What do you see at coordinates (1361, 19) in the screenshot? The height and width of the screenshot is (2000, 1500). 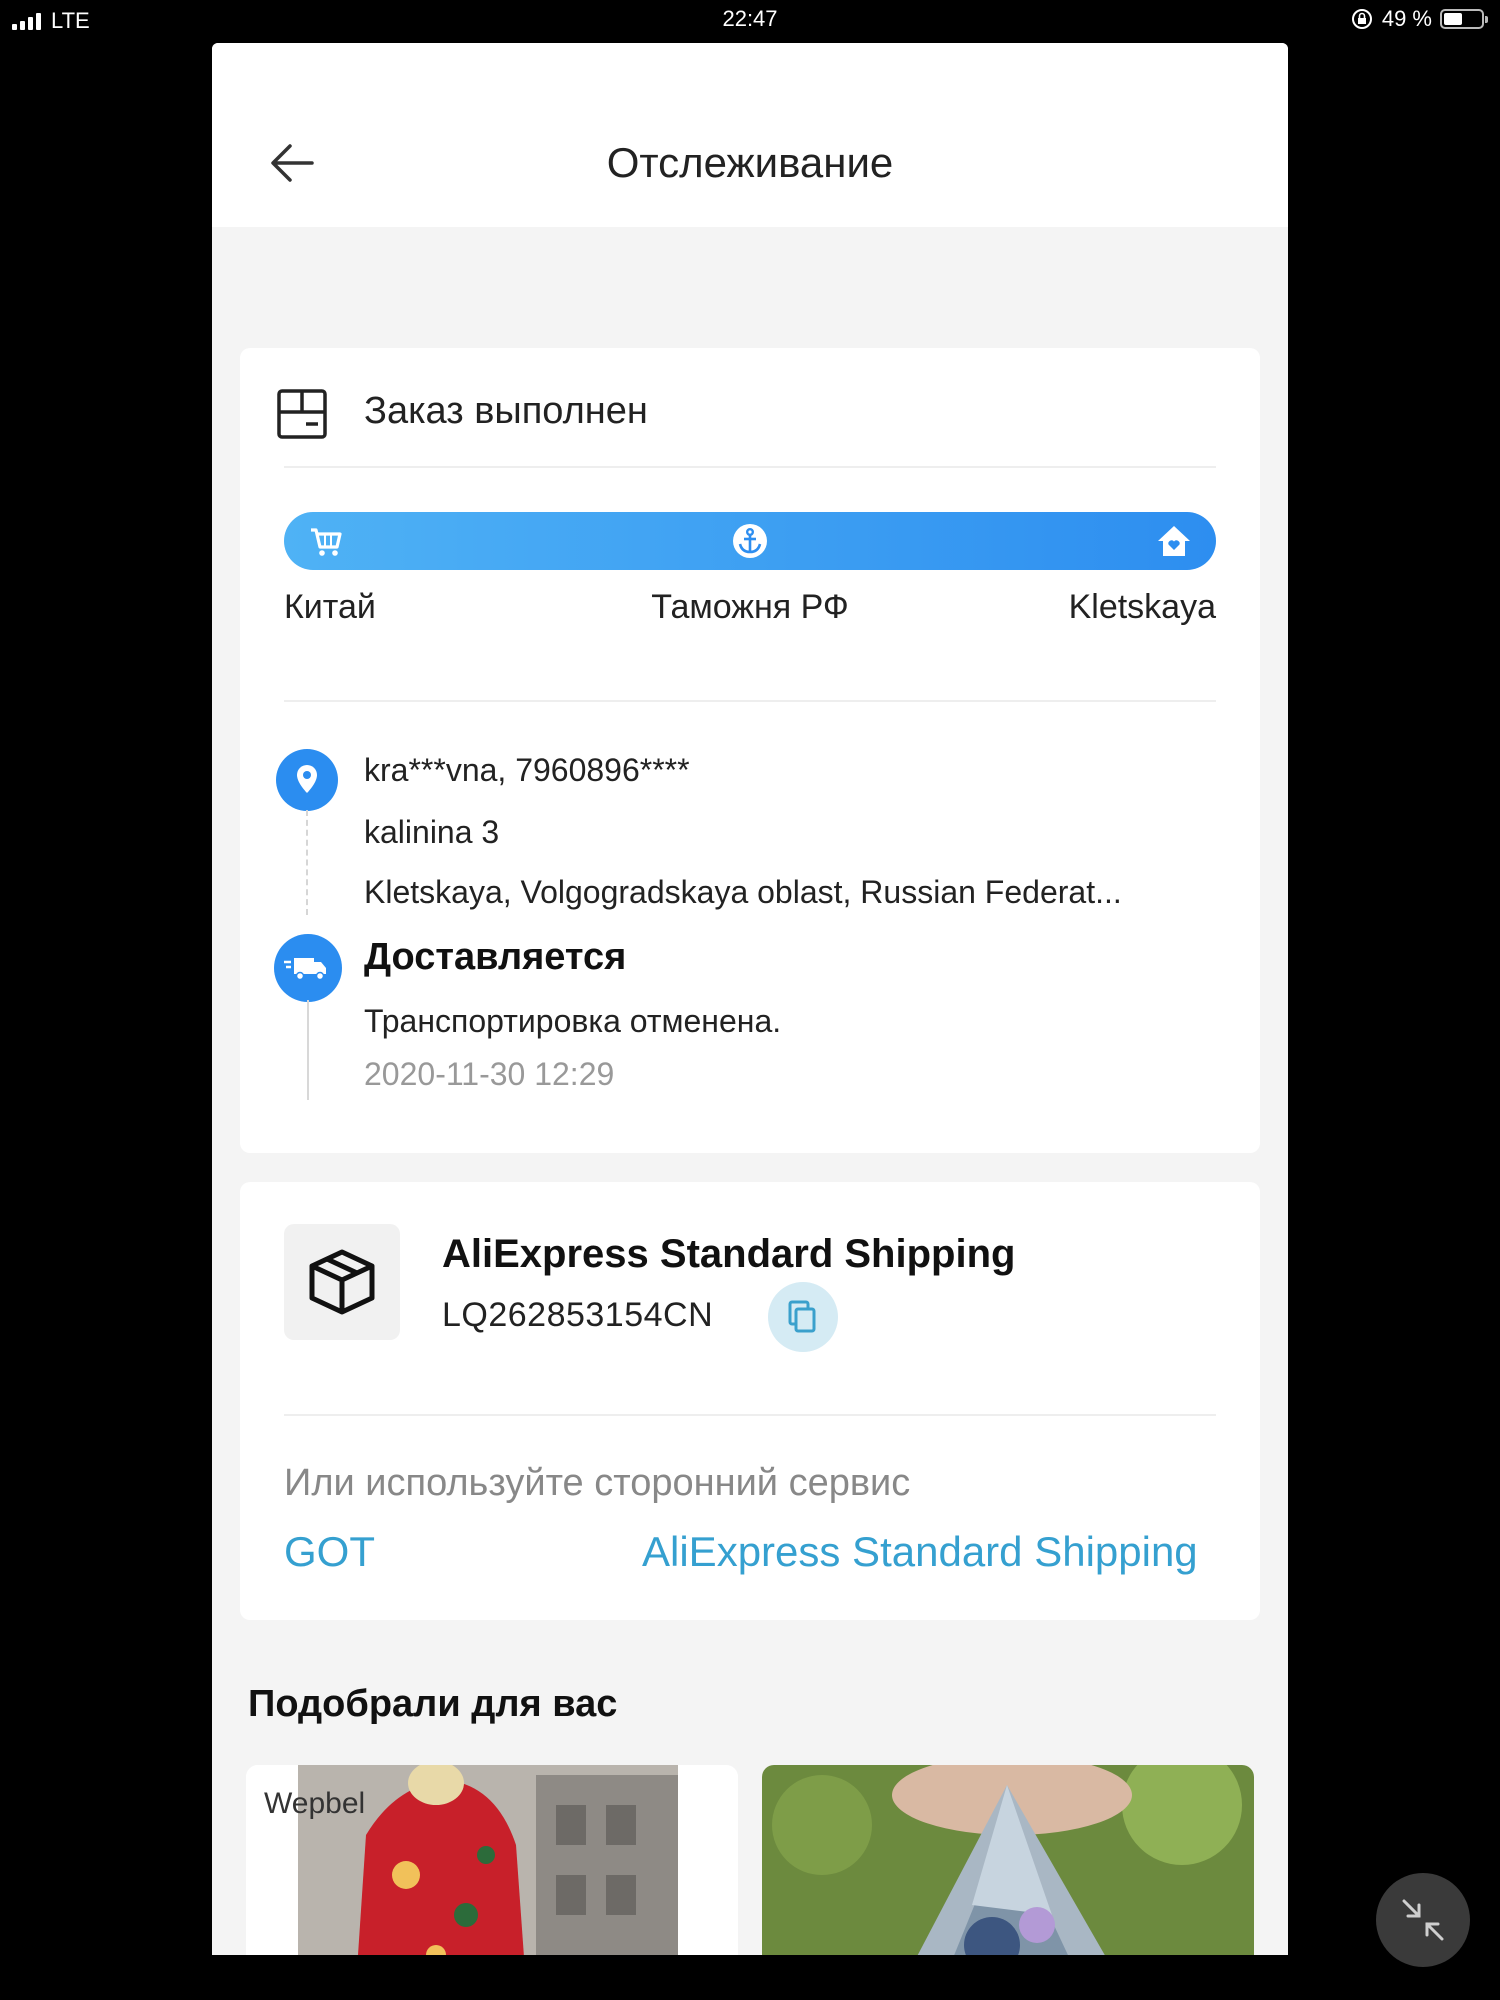 I see `orientation-lock-icon` at bounding box center [1361, 19].